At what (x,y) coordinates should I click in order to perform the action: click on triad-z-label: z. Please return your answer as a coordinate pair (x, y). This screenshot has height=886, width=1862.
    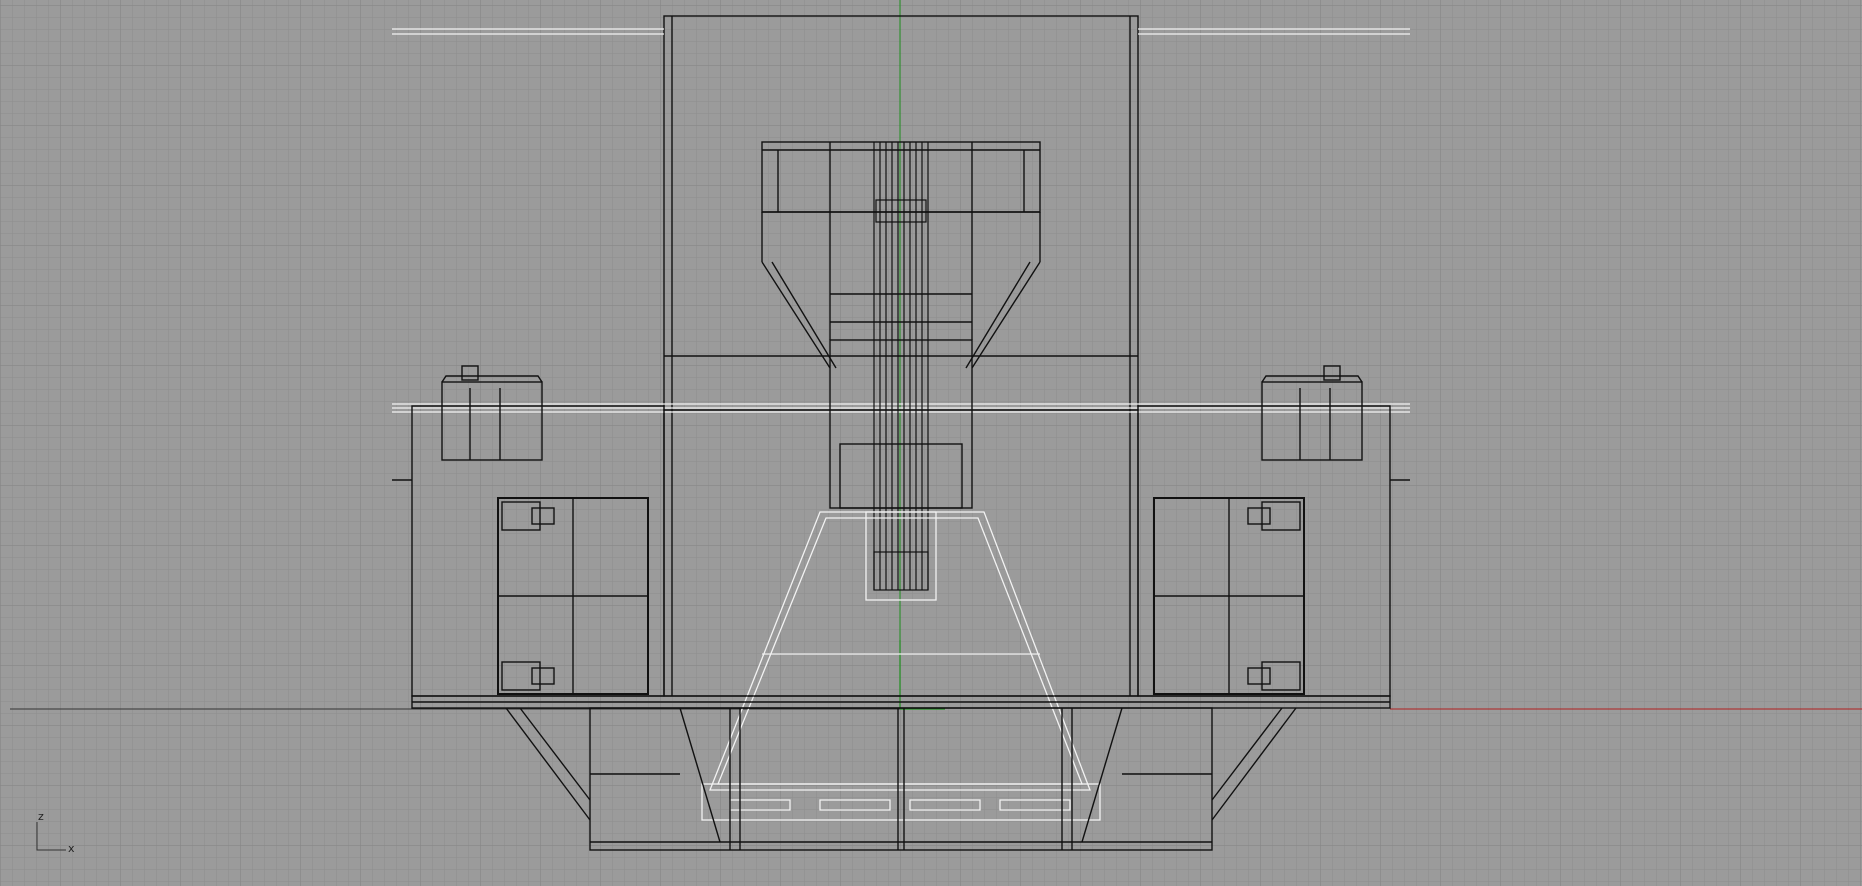
    Looking at the image, I should click on (41, 816).